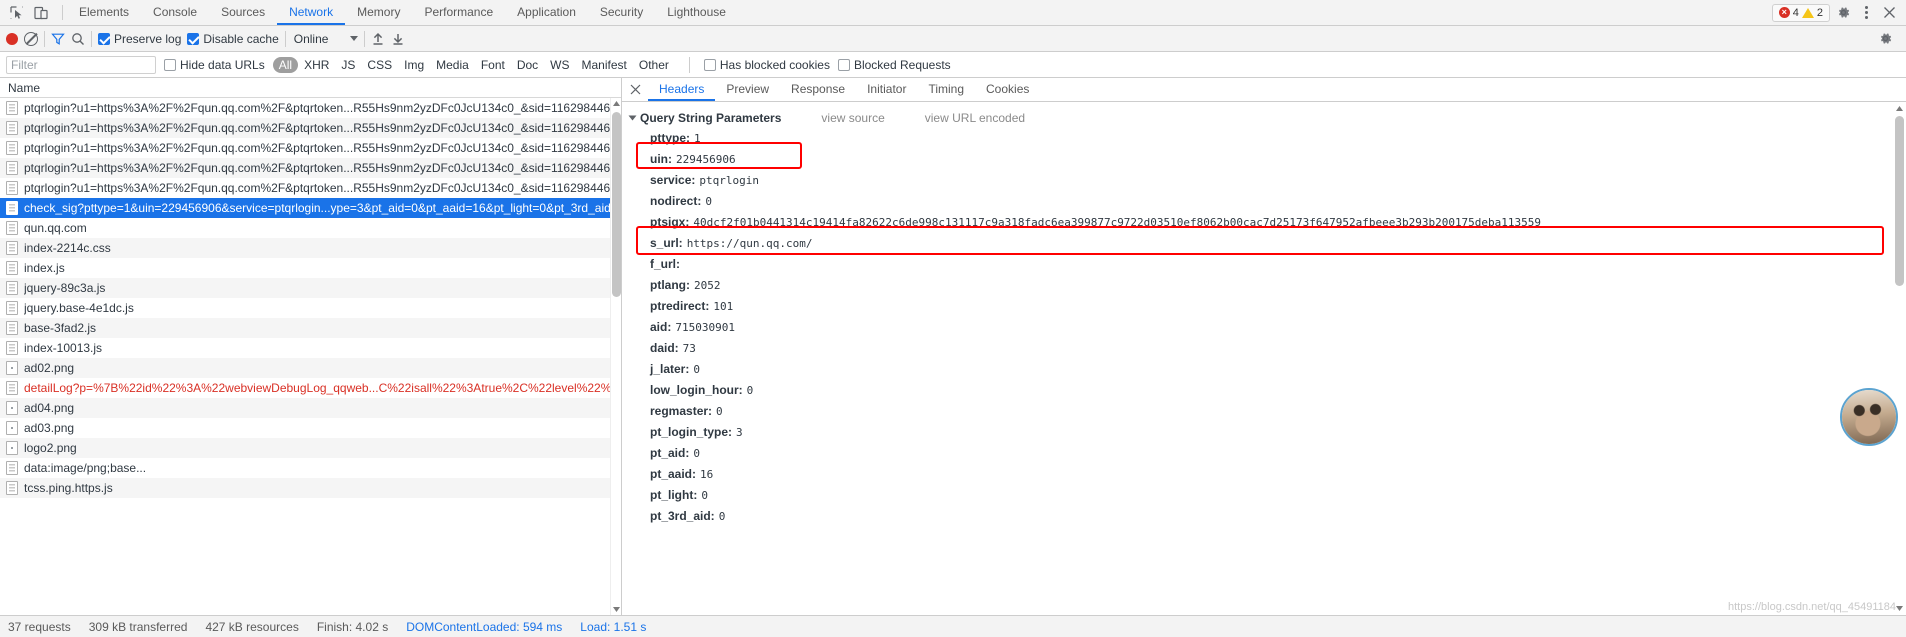  Describe the element at coordinates (706, 159) in the screenshot. I see `param-value: 229456906` at that location.